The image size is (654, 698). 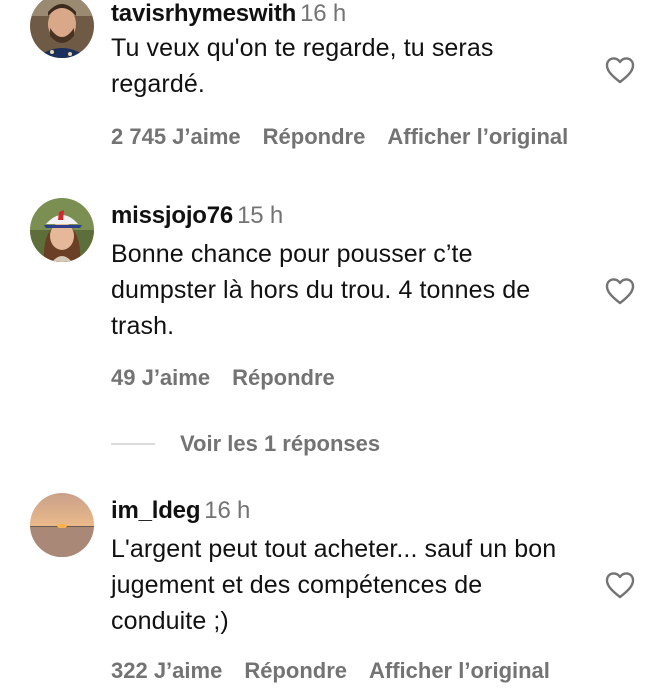 I want to click on like-button, so click(x=620, y=585).